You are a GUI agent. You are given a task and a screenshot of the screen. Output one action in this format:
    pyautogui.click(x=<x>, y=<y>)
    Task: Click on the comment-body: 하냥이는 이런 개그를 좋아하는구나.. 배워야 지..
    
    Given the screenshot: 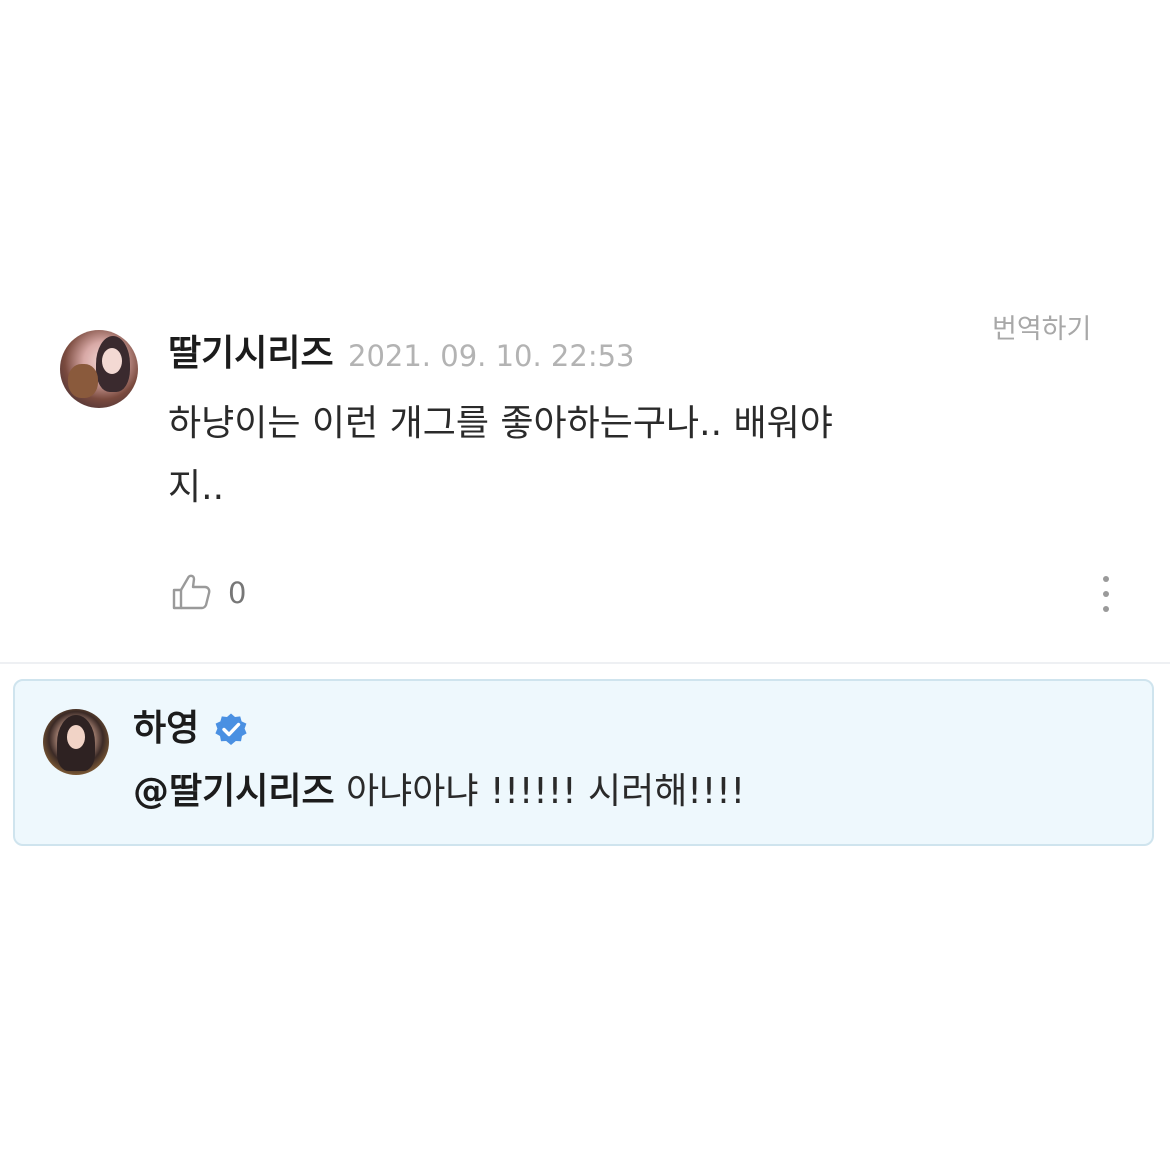 What is the action you would take?
    pyautogui.click(x=548, y=456)
    